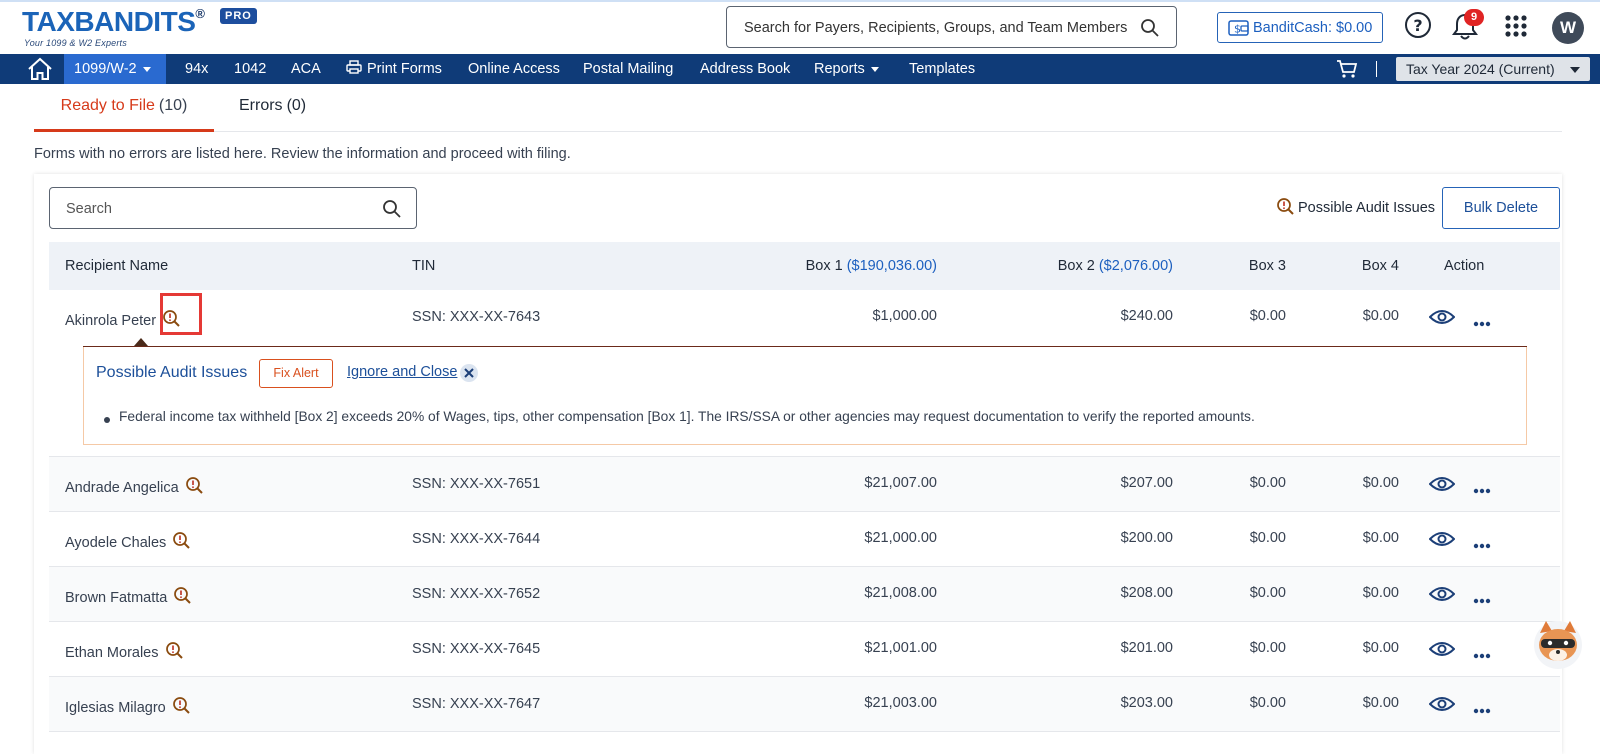  What do you see at coordinates (172, 372) in the screenshot?
I see `audit-panel-title: Possible Audit Issues` at bounding box center [172, 372].